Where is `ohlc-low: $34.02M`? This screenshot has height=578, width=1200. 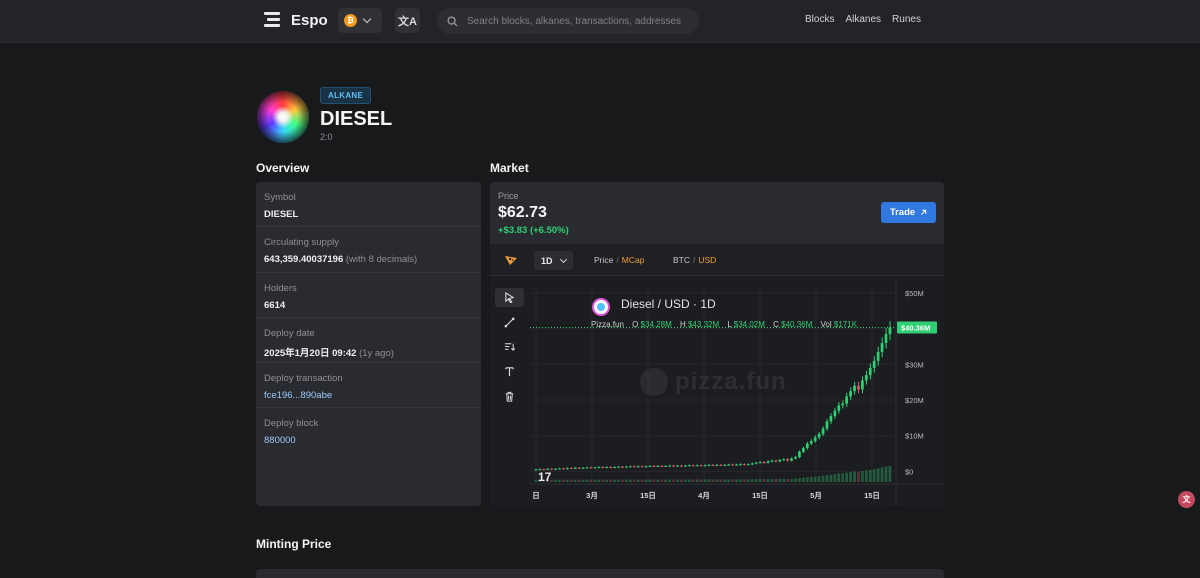 ohlc-low: $34.02M is located at coordinates (749, 324).